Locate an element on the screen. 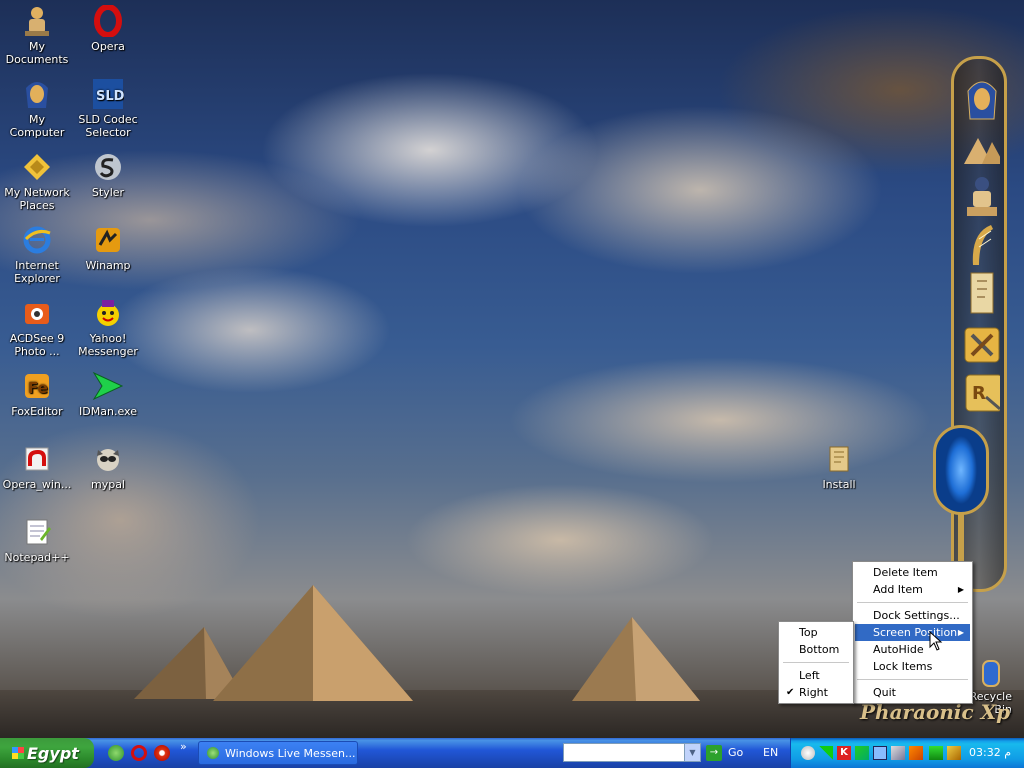  submenu-item-left: Left is located at coordinates (816, 675).